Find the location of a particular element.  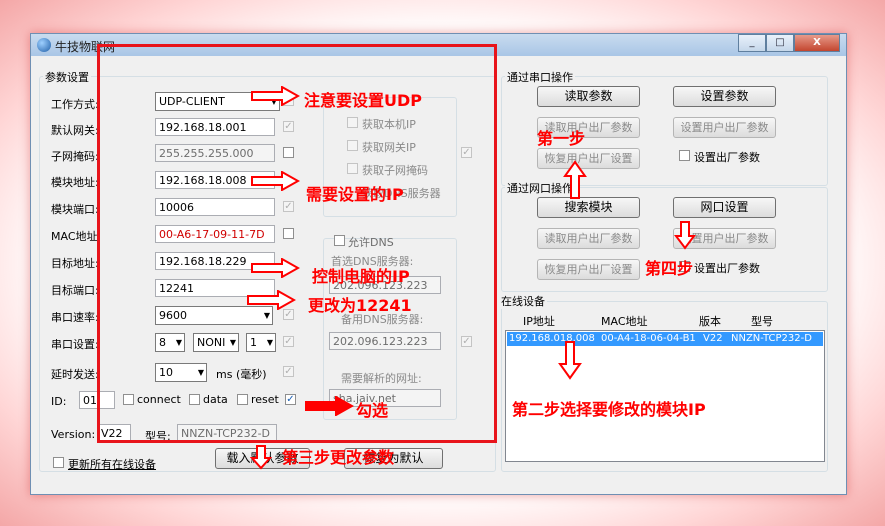

annotation-ip-needed: 需要设置的IP is located at coordinates (355, 194).